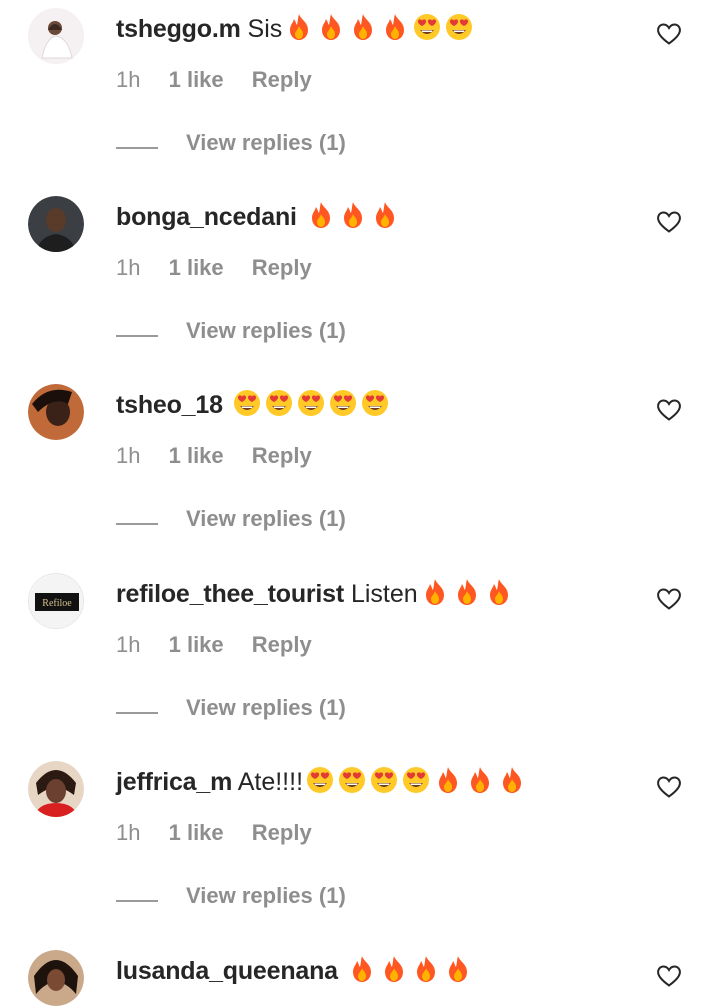 The image size is (720, 1006). What do you see at coordinates (384, 594) in the screenshot?
I see `comment-text: Listen` at bounding box center [384, 594].